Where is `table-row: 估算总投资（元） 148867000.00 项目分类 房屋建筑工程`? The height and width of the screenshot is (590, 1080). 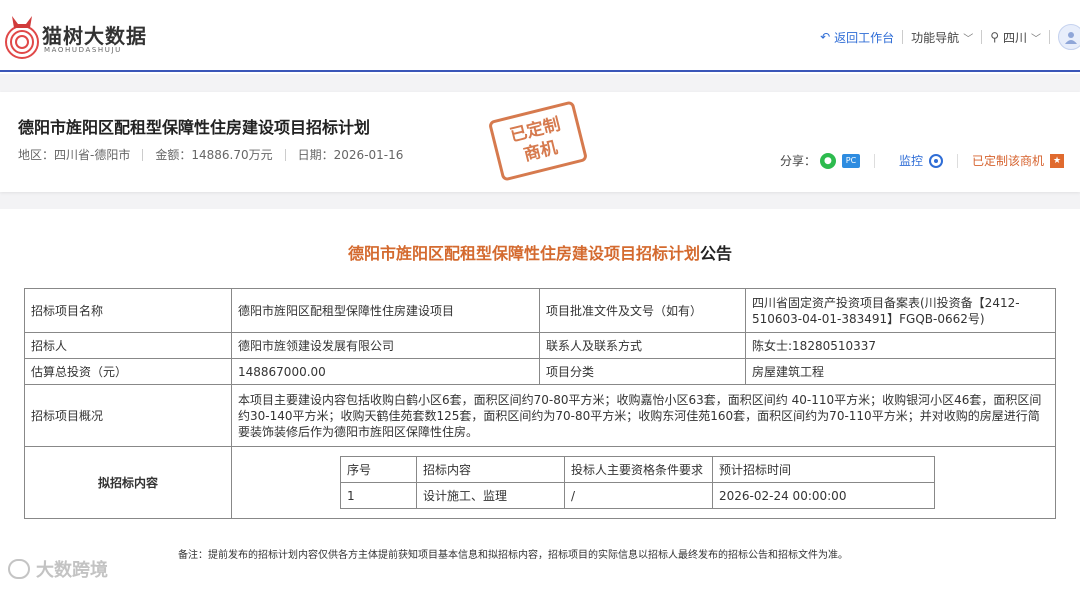
table-row: 估算总投资（元） 148867000.00 项目分类 房屋建筑工程 is located at coordinates (540, 371).